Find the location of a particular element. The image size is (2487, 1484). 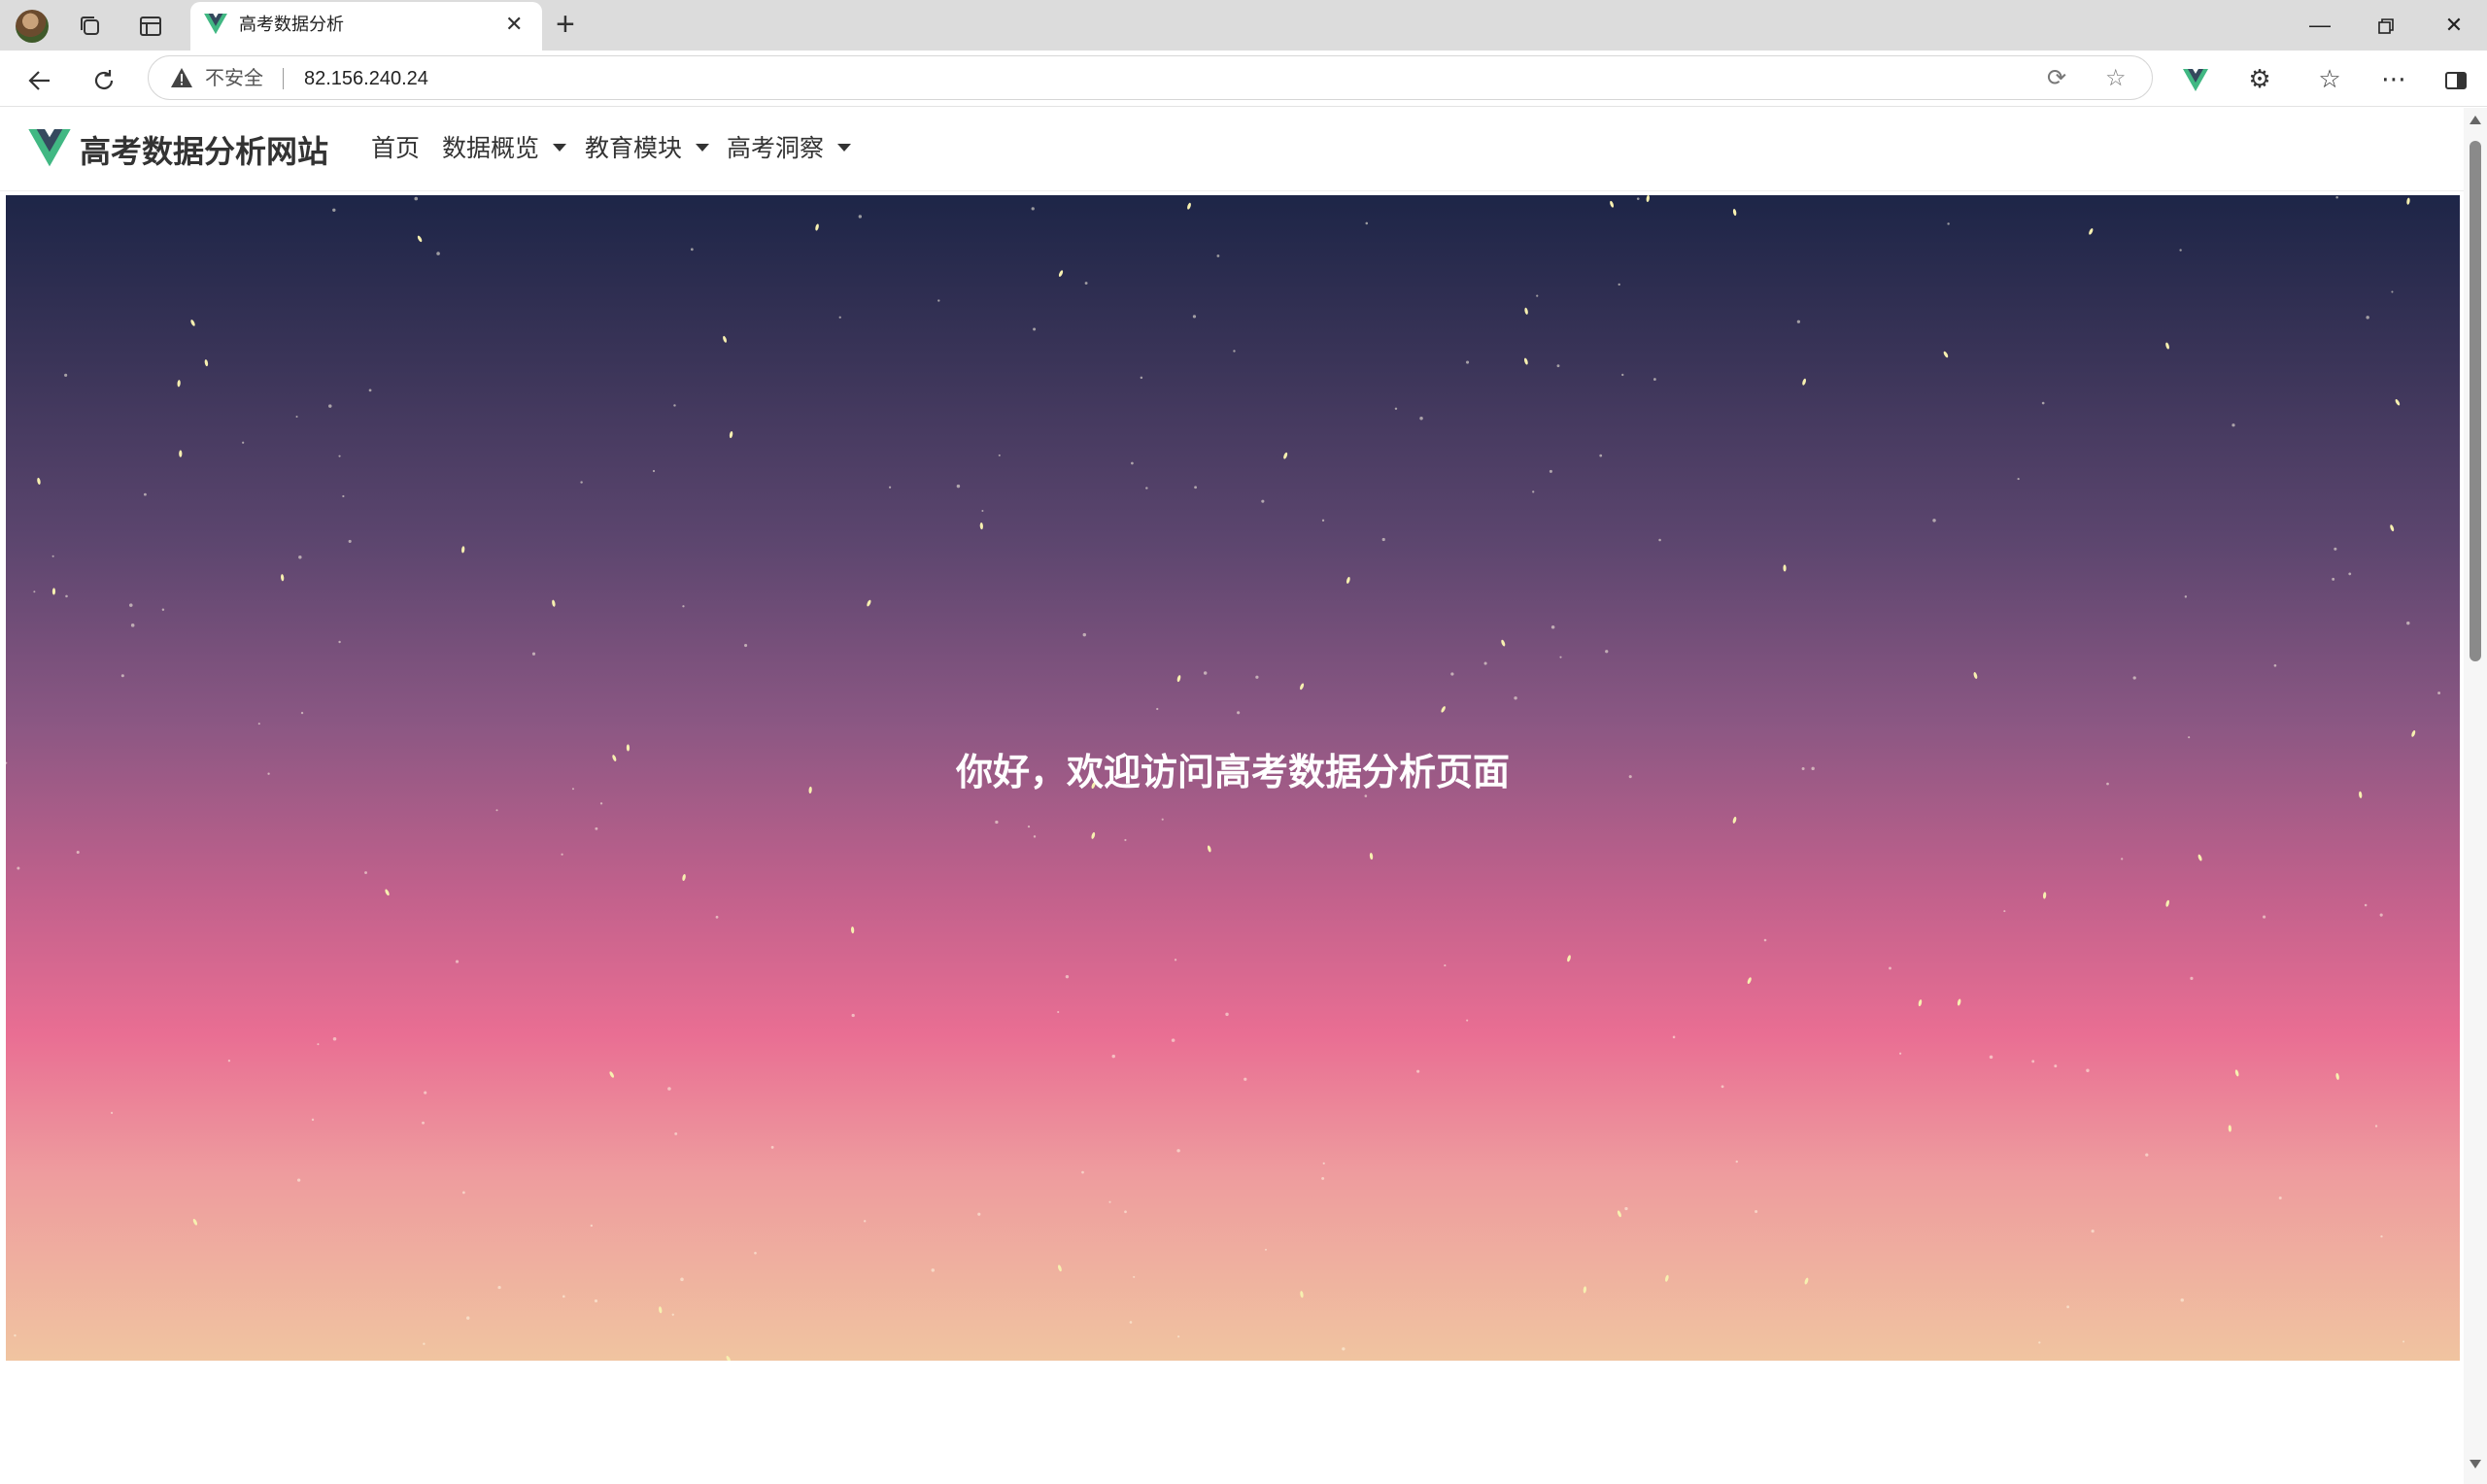

back-icon is located at coordinates (39, 78).